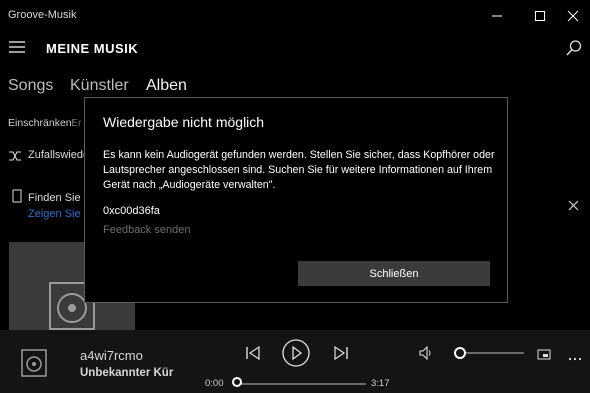  I want to click on filter-label: Einschränken:, so click(41, 123).